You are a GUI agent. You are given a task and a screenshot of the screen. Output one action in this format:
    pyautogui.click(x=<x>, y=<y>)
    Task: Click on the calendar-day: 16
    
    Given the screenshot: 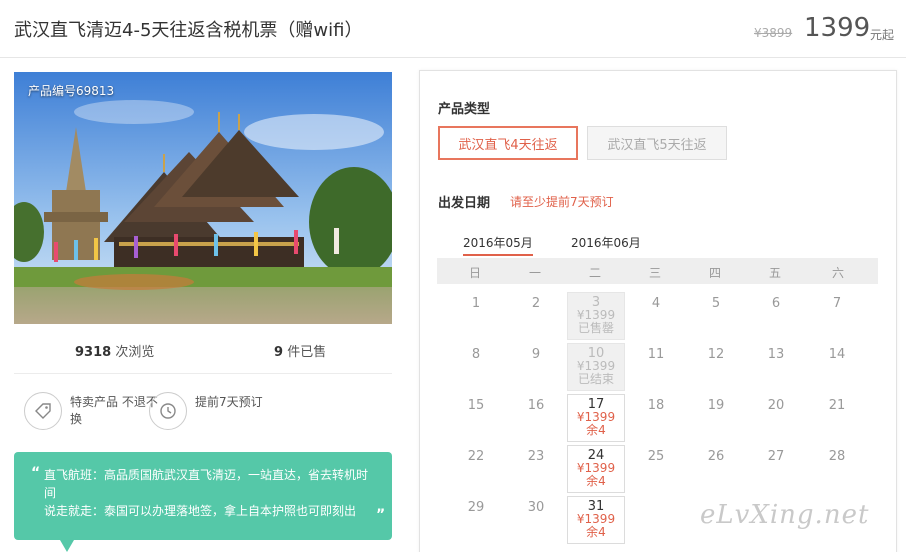 What is the action you would take?
    pyautogui.click(x=536, y=405)
    